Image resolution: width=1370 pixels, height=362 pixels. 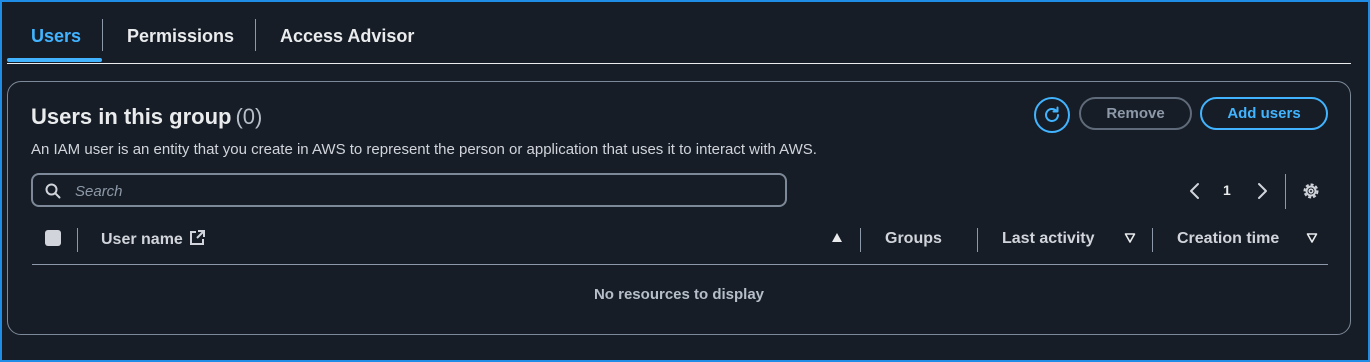 I want to click on refresh-icon, so click(x=1052, y=114).